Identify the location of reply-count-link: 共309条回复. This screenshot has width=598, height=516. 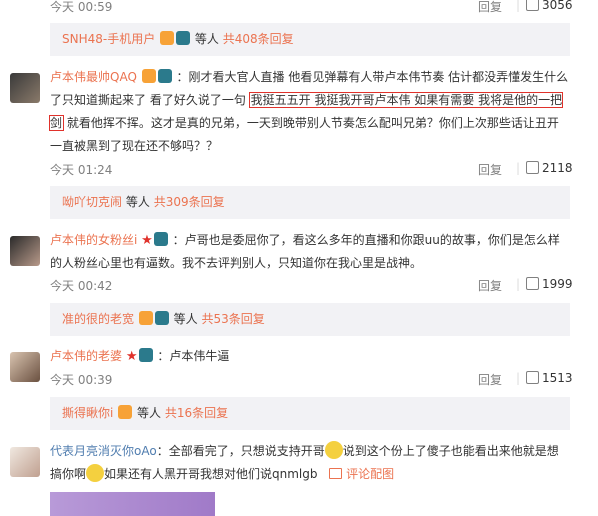
(189, 202).